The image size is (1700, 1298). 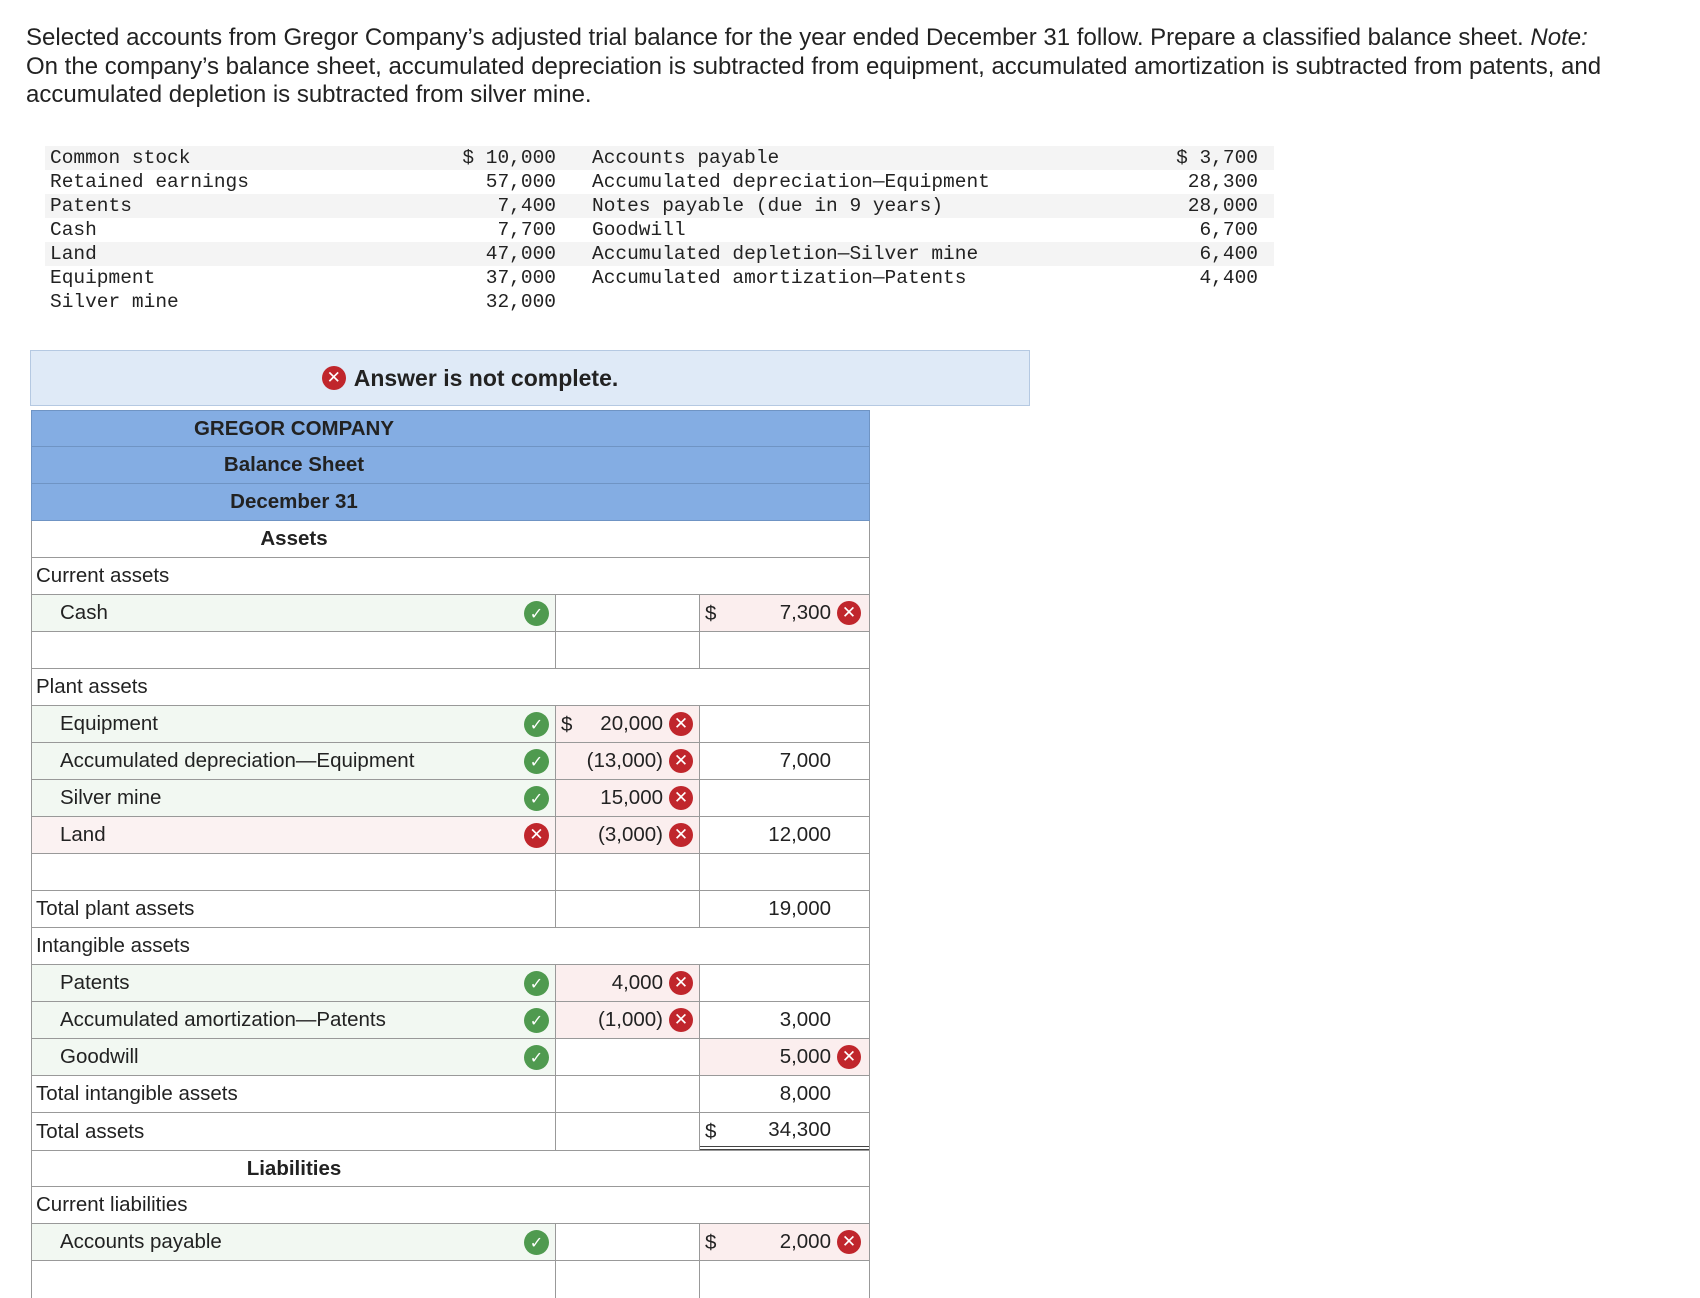 What do you see at coordinates (784, 1131) in the screenshot?
I see `total-cell: $ 34,300` at bounding box center [784, 1131].